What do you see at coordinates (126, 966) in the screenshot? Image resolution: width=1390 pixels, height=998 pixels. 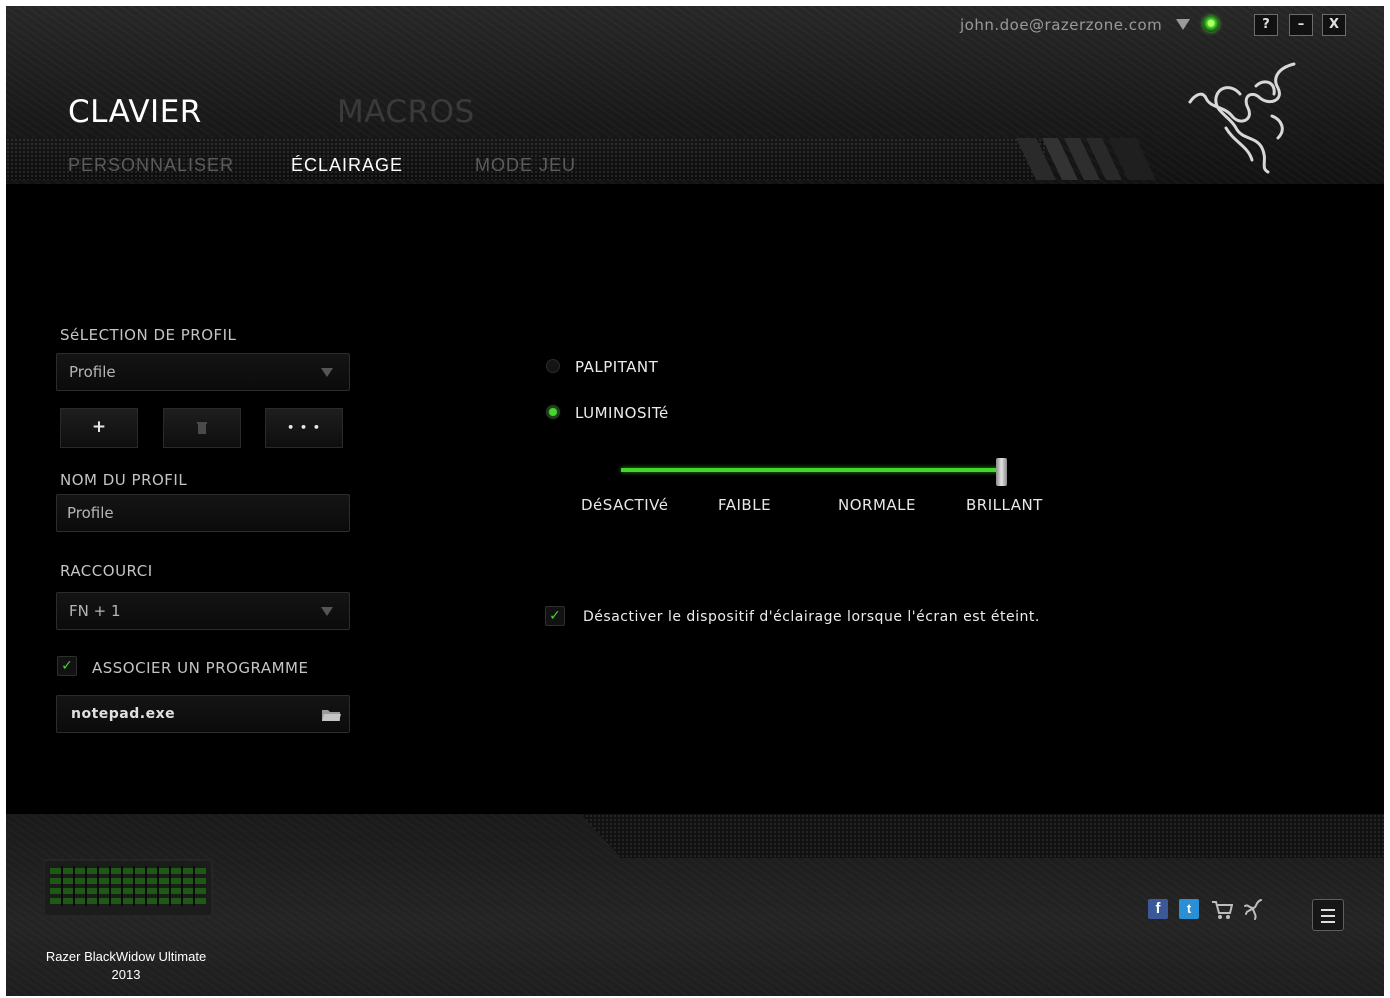 I see `device-name: Razer BlackWidow Ultimate 2013` at bounding box center [126, 966].